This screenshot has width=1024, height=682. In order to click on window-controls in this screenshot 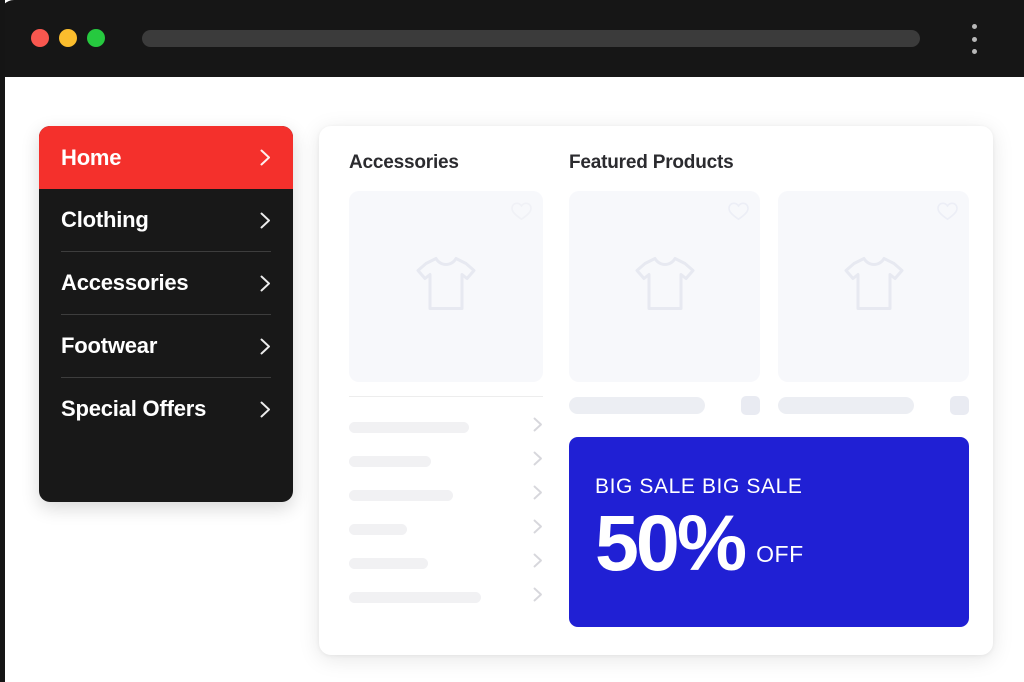, I will do `click(68, 38)`.